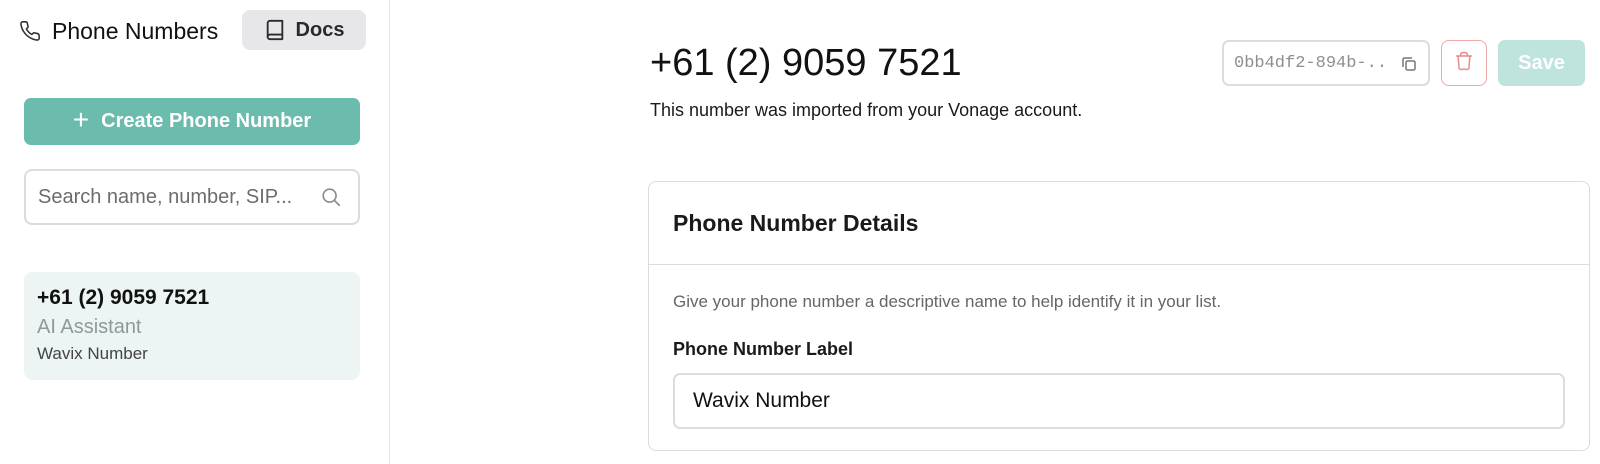 This screenshot has height=464, width=1600. What do you see at coordinates (1409, 64) in the screenshot?
I see `copy-icon` at bounding box center [1409, 64].